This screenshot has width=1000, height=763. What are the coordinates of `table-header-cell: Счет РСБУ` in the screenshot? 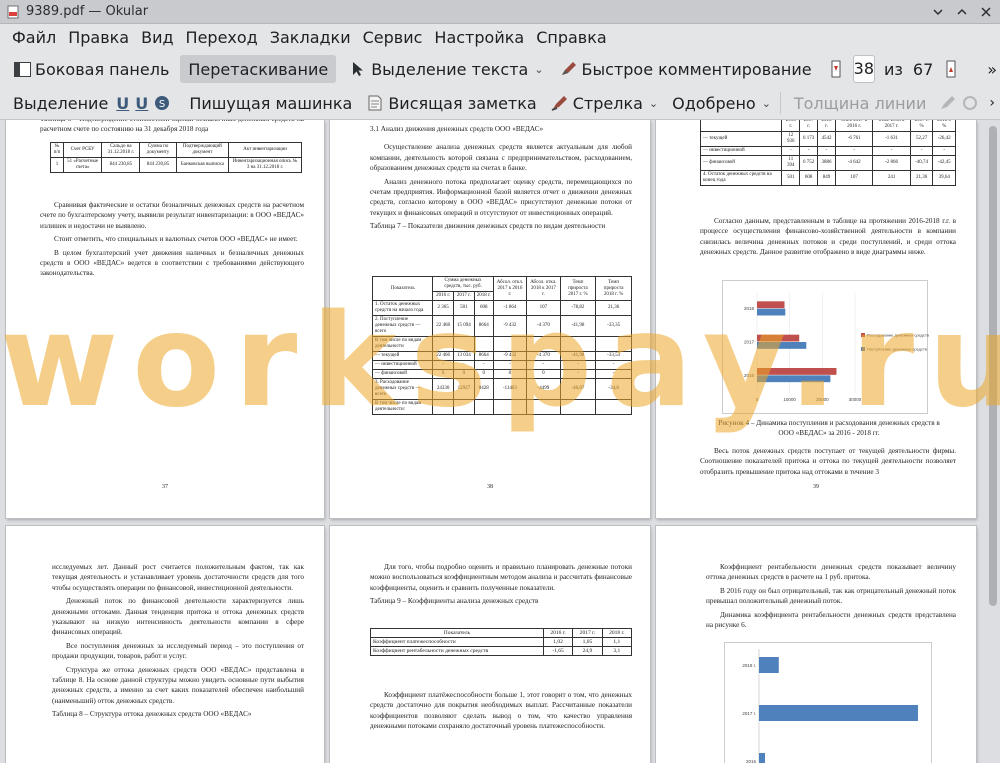 It's located at (82, 150).